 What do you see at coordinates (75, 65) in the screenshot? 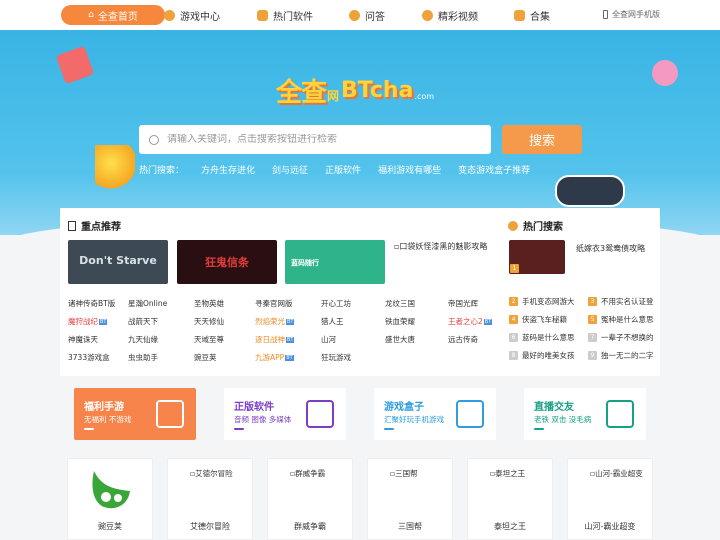
I see `popcorn-decoration-icon` at bounding box center [75, 65].